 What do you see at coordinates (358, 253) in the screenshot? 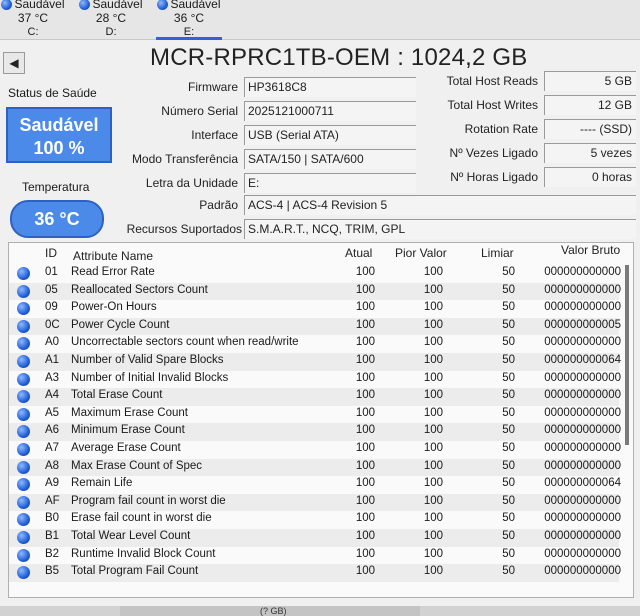
I see `col-header-atual: Atual` at bounding box center [358, 253].